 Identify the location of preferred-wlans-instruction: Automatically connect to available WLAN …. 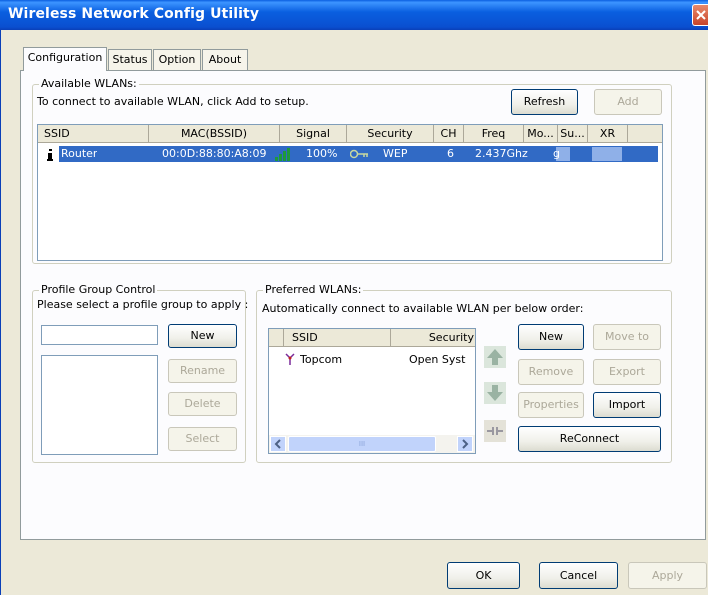
(423, 308).